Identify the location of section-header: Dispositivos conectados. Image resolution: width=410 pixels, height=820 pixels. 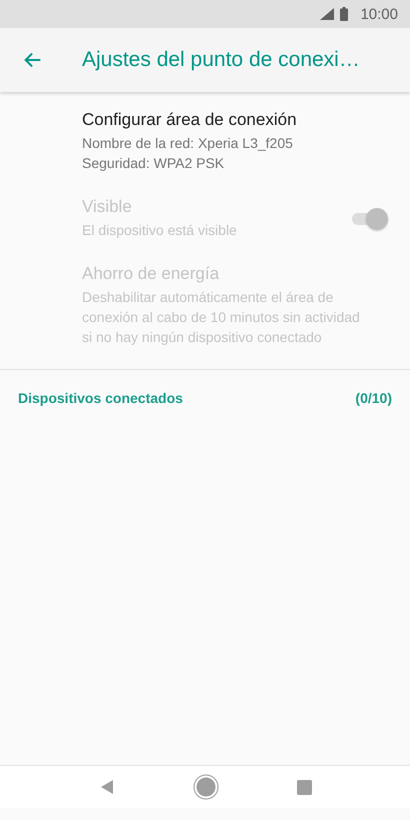
(100, 398).